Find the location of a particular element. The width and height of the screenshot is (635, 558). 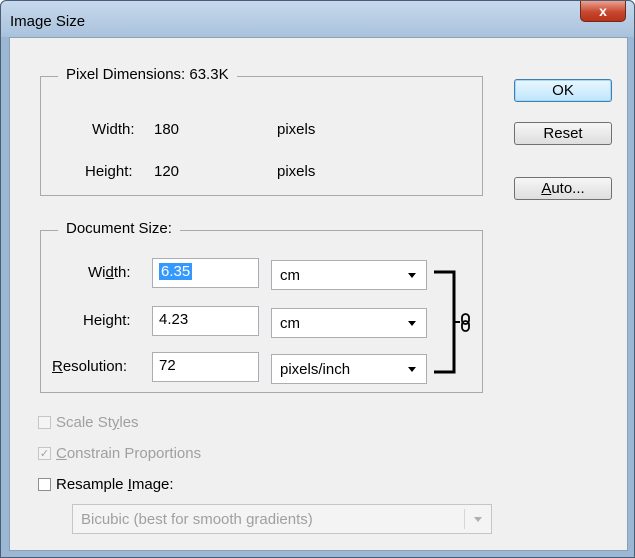

resolution-input: 72 is located at coordinates (205, 367).